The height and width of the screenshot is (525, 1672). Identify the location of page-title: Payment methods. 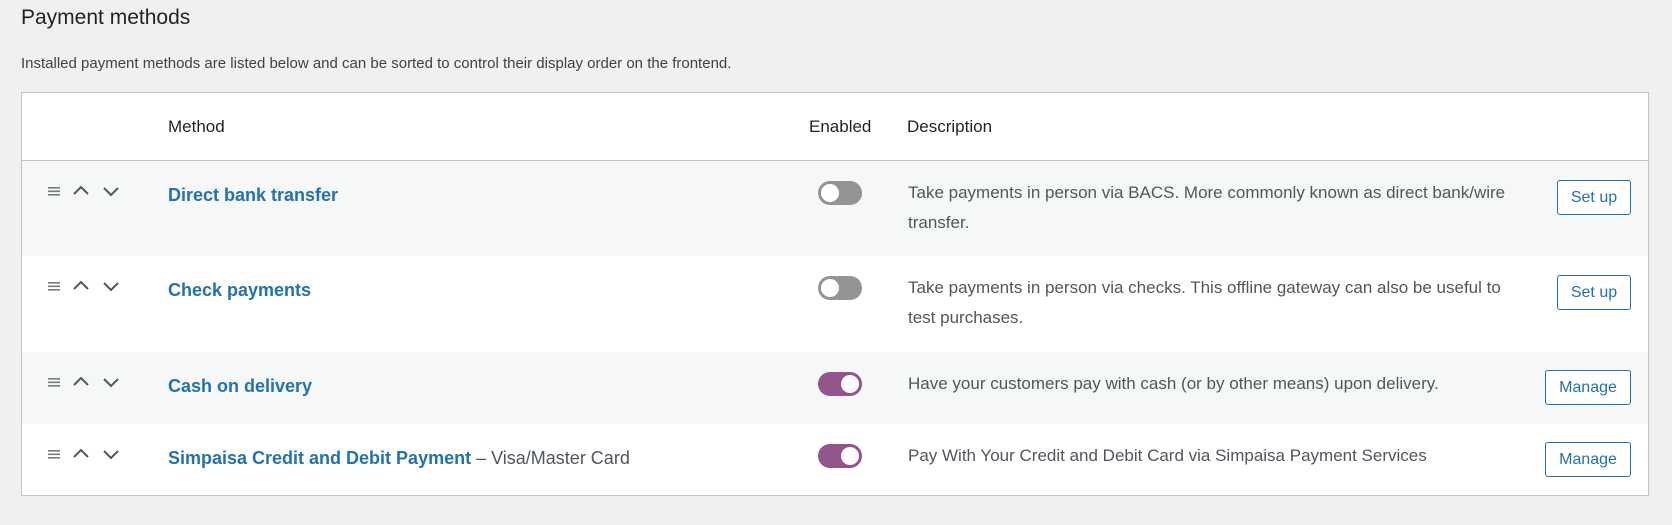
(106, 17).